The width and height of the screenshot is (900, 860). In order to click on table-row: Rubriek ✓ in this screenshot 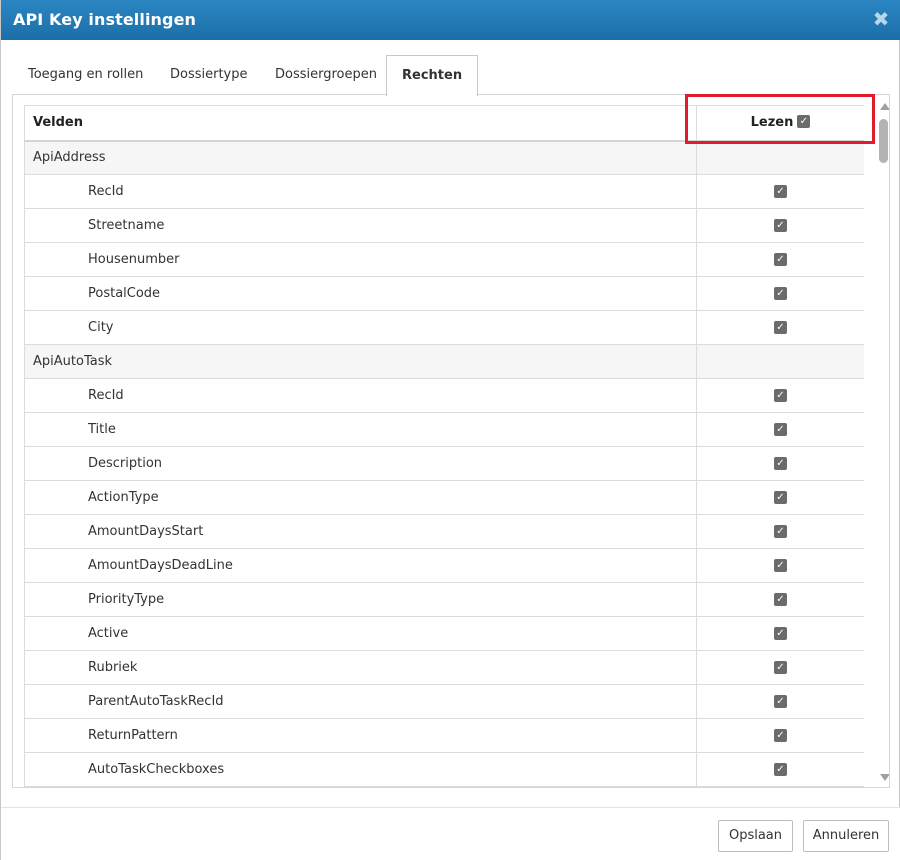, I will do `click(444, 667)`.